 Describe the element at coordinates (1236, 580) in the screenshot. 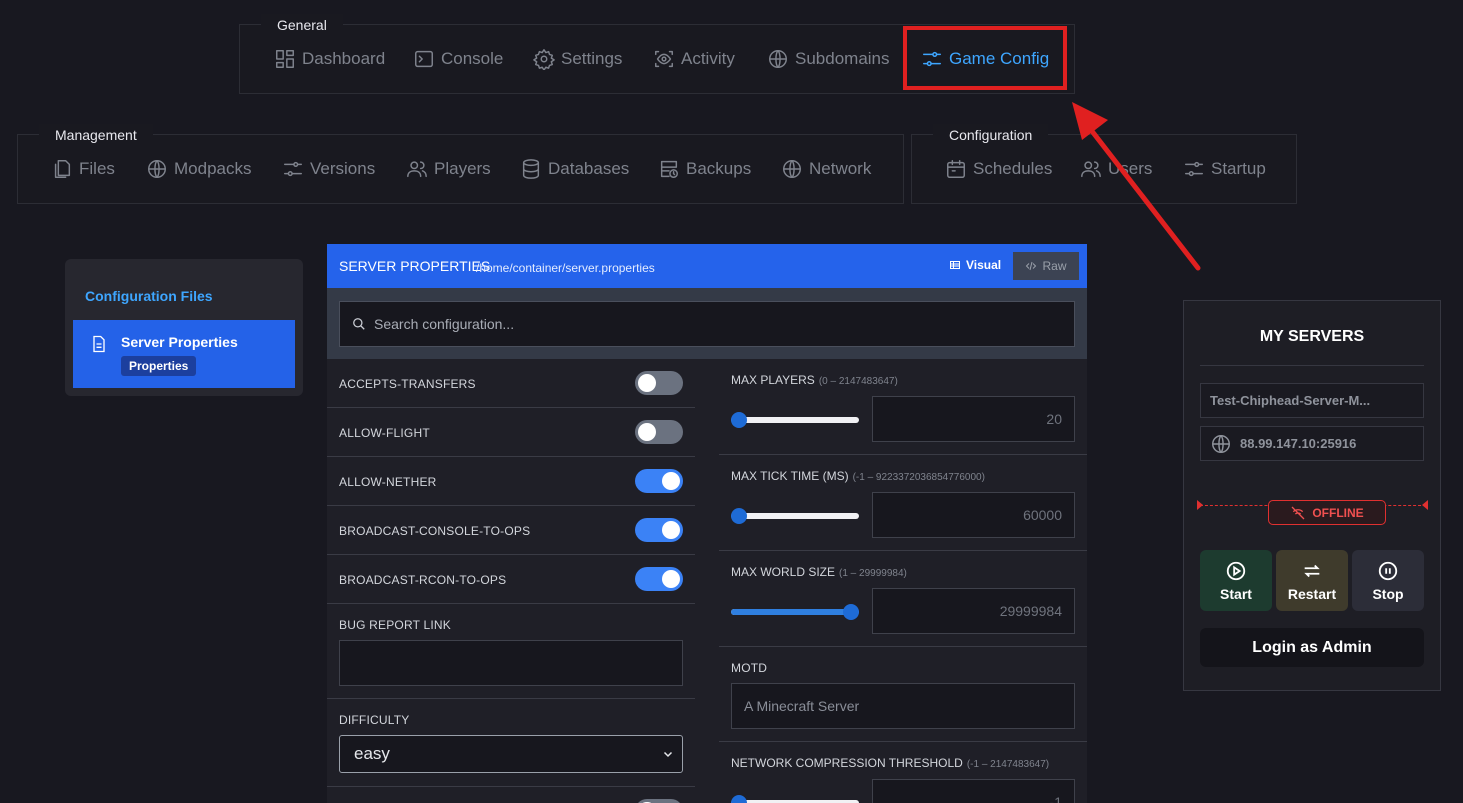

I see `start-button: Start` at that location.